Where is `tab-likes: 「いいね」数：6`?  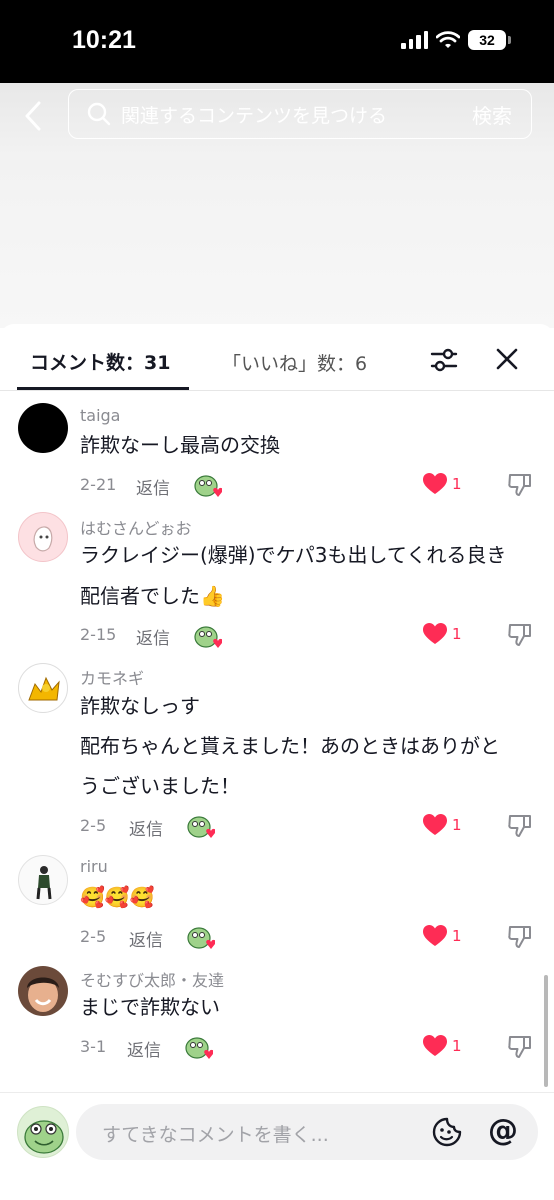
tab-likes: 「いいね」数：6 is located at coordinates (294, 362).